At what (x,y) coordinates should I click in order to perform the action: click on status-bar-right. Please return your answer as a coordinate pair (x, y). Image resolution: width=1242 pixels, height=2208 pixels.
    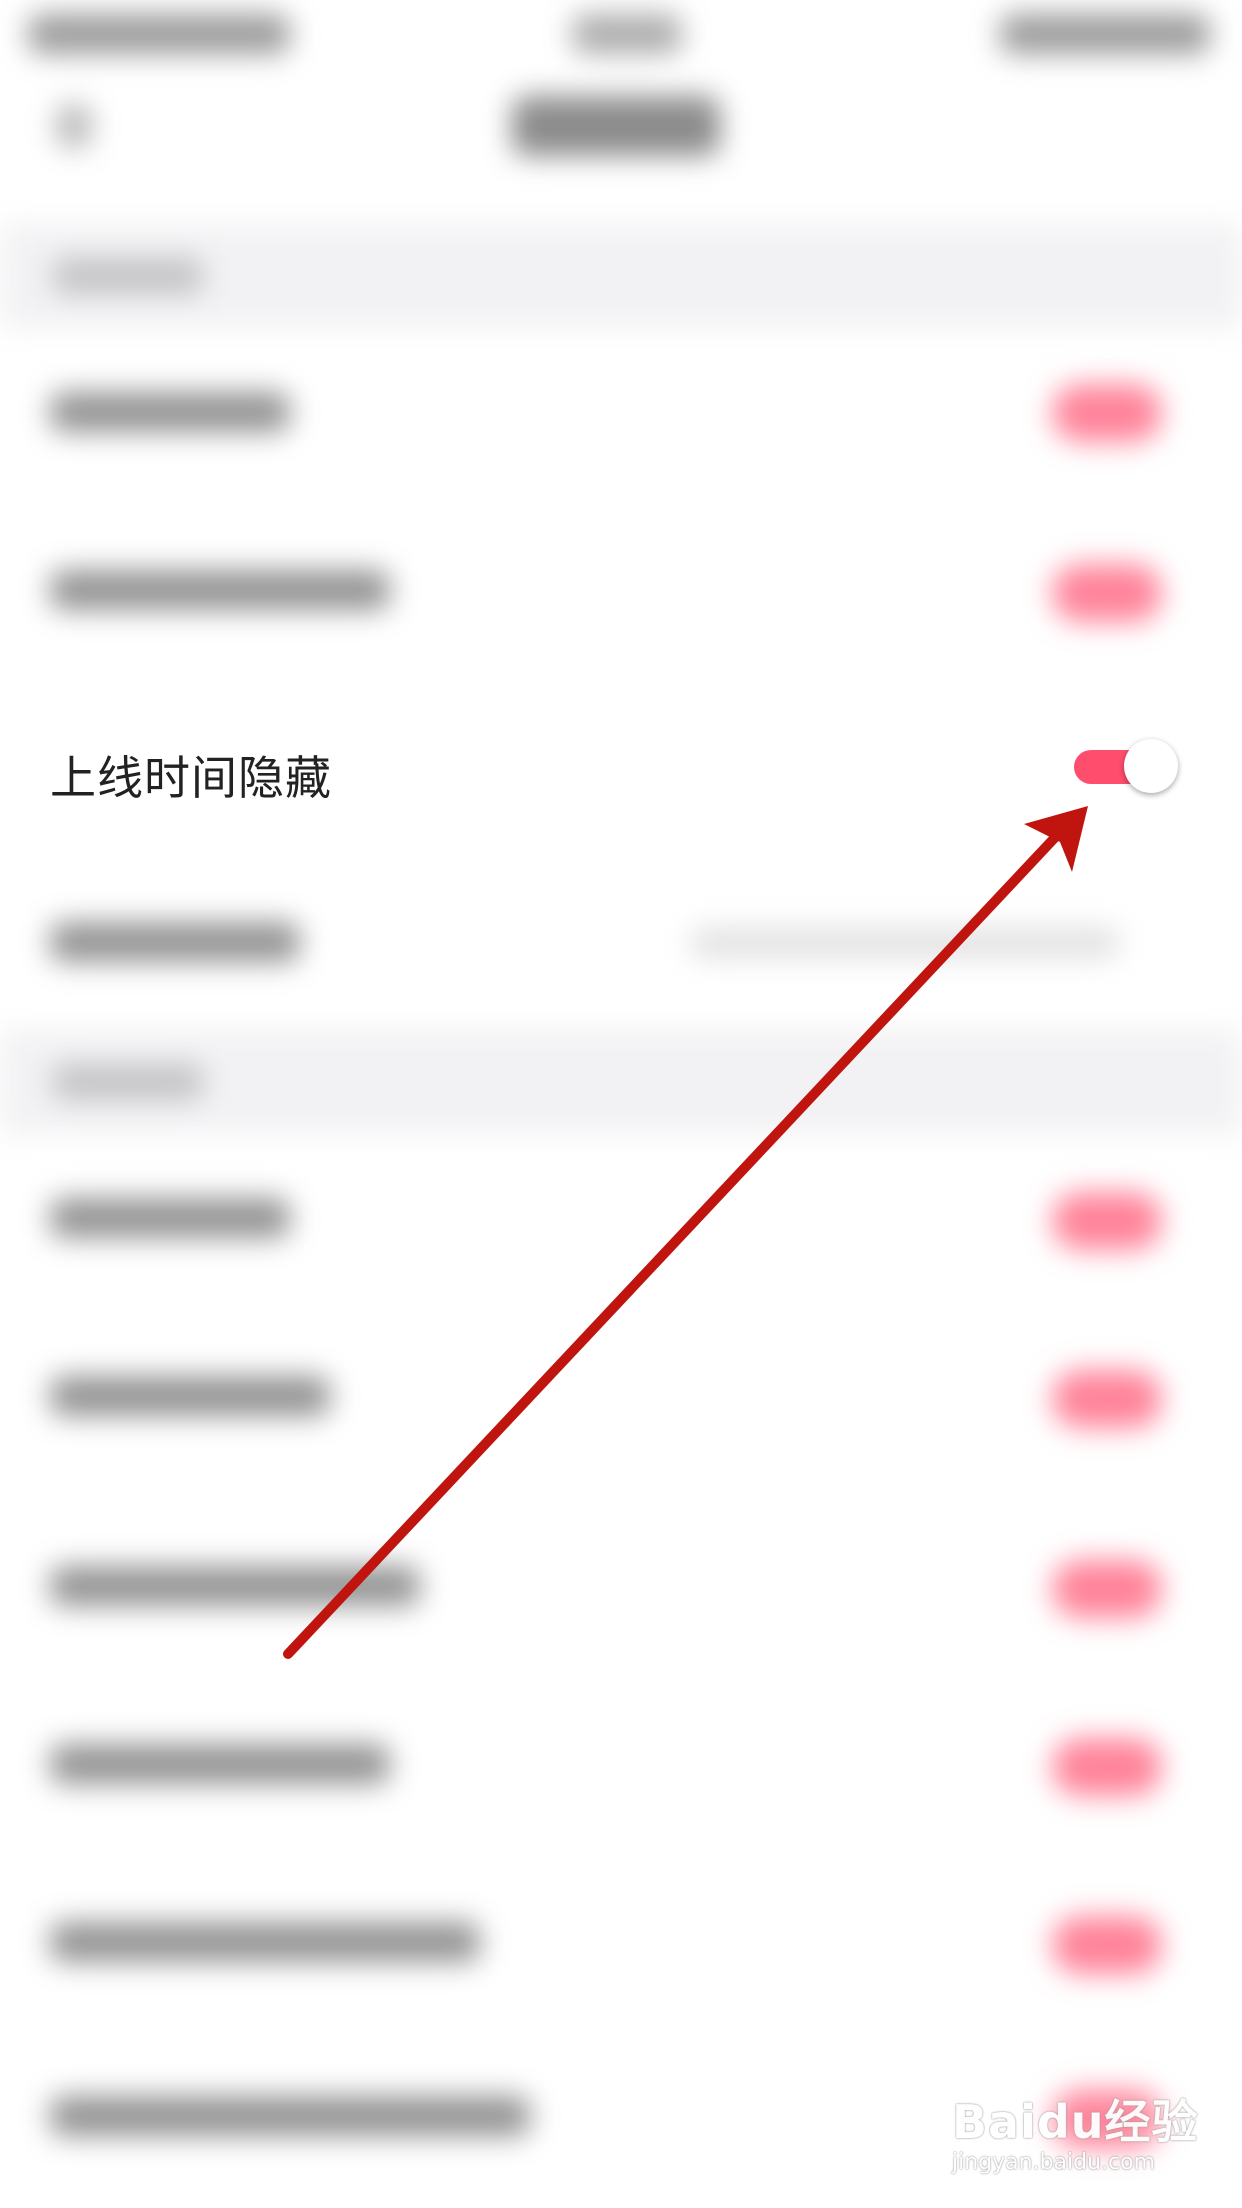
    Looking at the image, I should click on (1105, 34).